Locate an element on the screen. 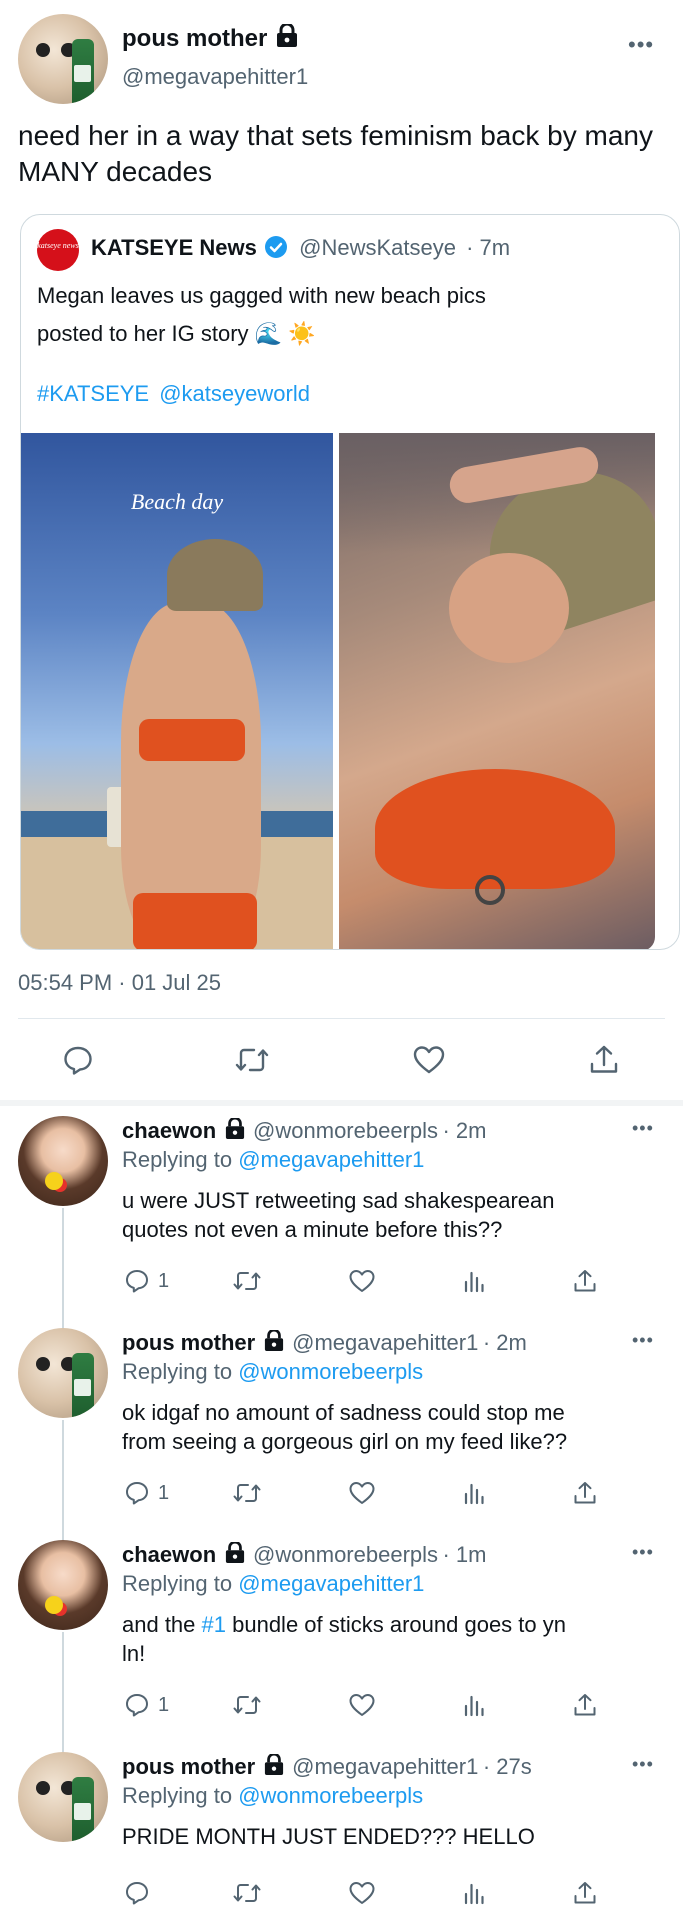 The height and width of the screenshot is (1920, 683). reply-text-part: and the is located at coordinates (162, 1624).